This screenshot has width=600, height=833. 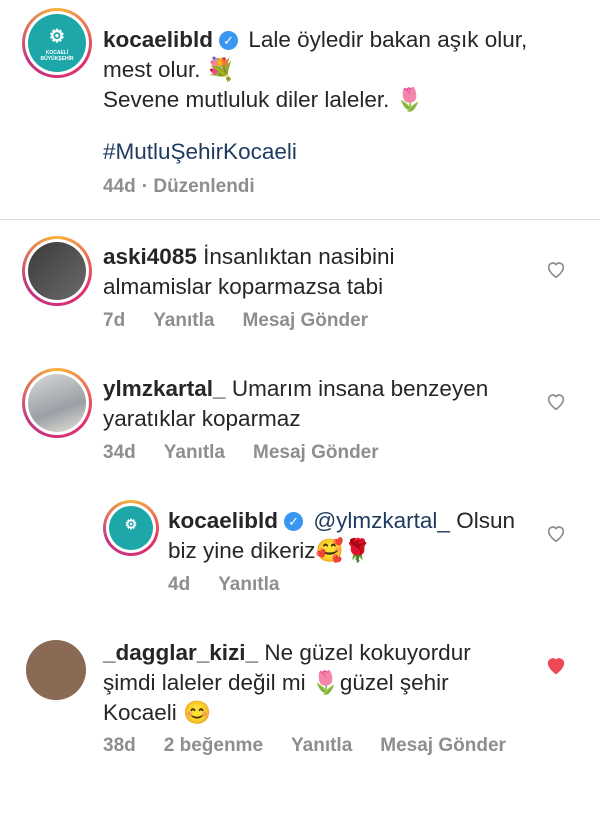 I want to click on caption-text: Sevene mutluluk diler laleler. 🌷, so click(x=263, y=99).